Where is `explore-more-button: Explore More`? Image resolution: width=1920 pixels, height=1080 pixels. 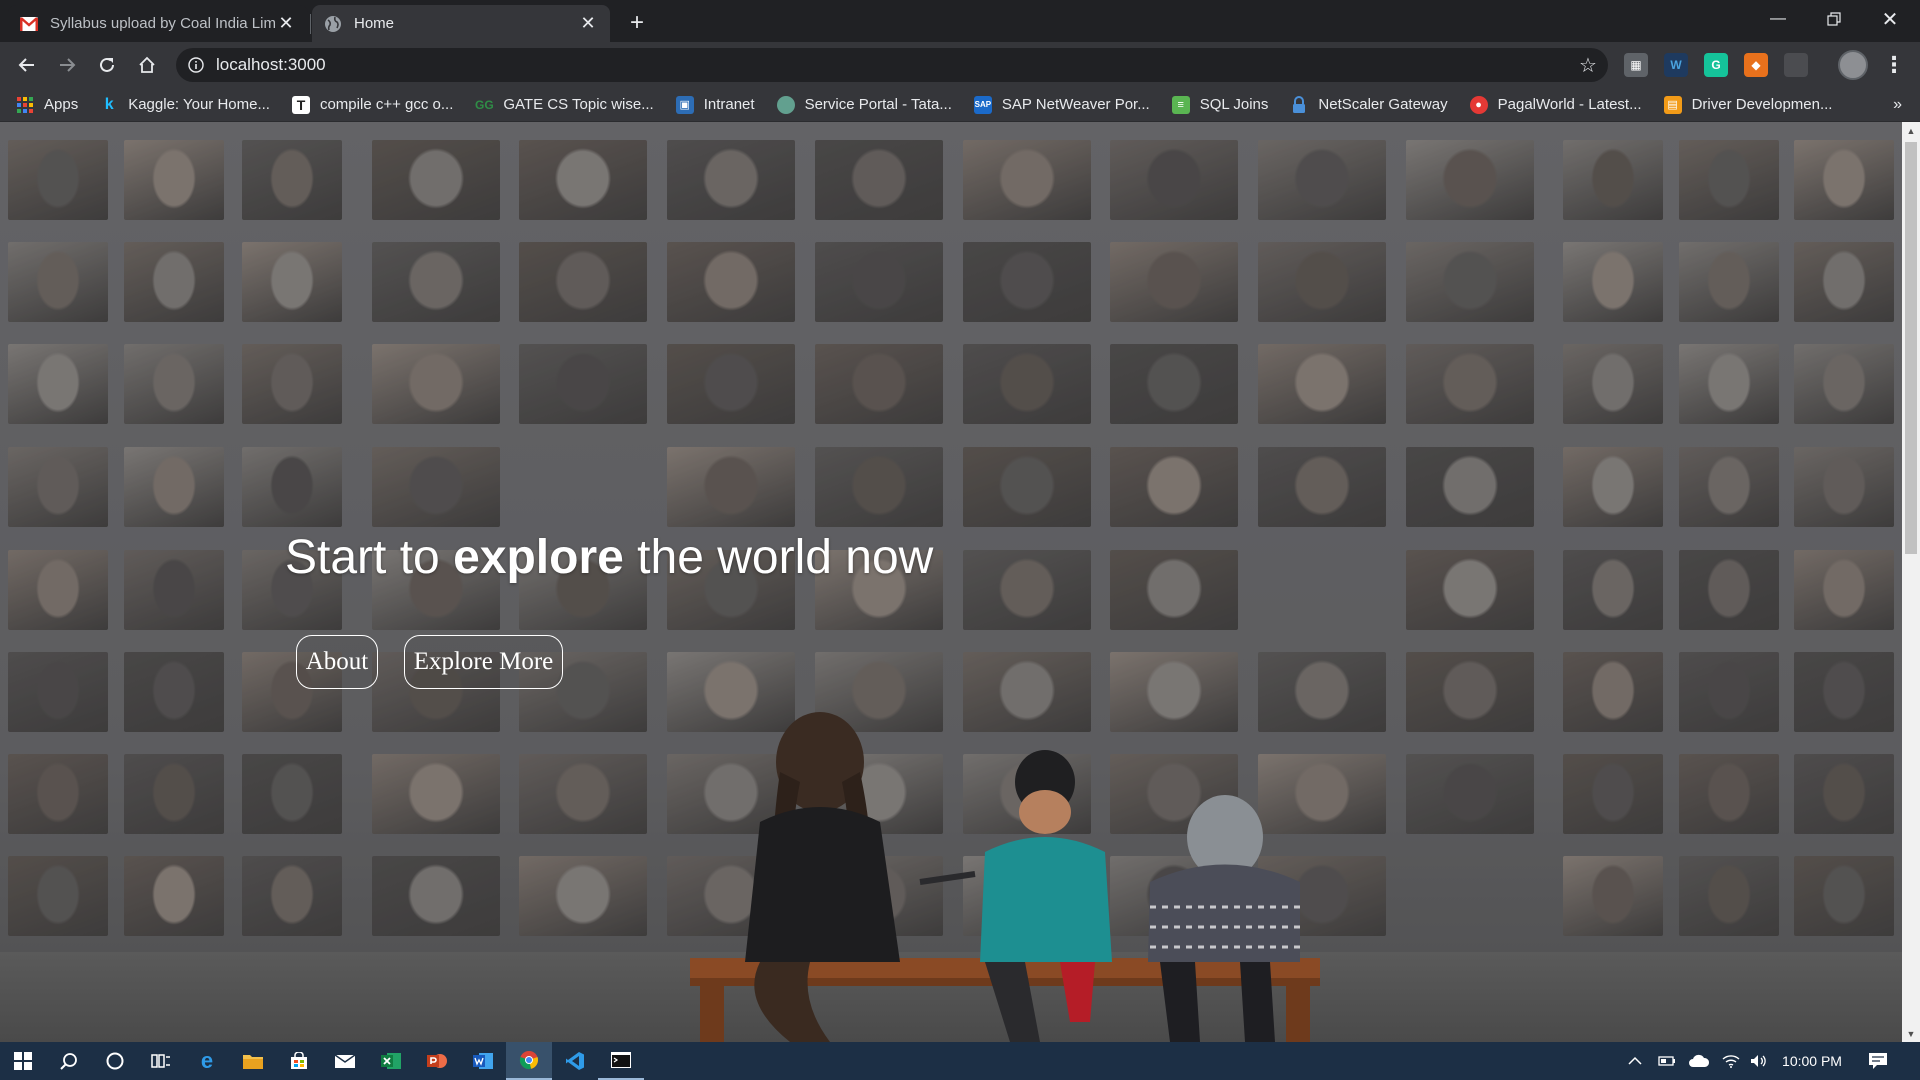
explore-more-button: Explore More is located at coordinates (483, 662).